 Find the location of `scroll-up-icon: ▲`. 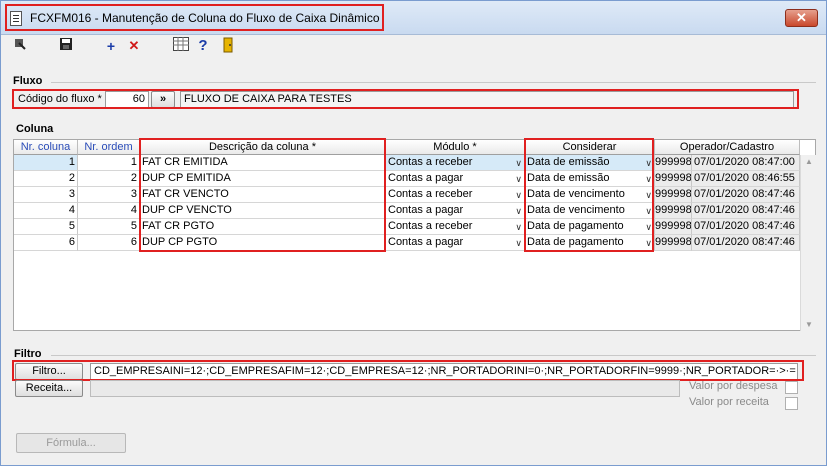

scroll-up-icon: ▲ is located at coordinates (809, 161).